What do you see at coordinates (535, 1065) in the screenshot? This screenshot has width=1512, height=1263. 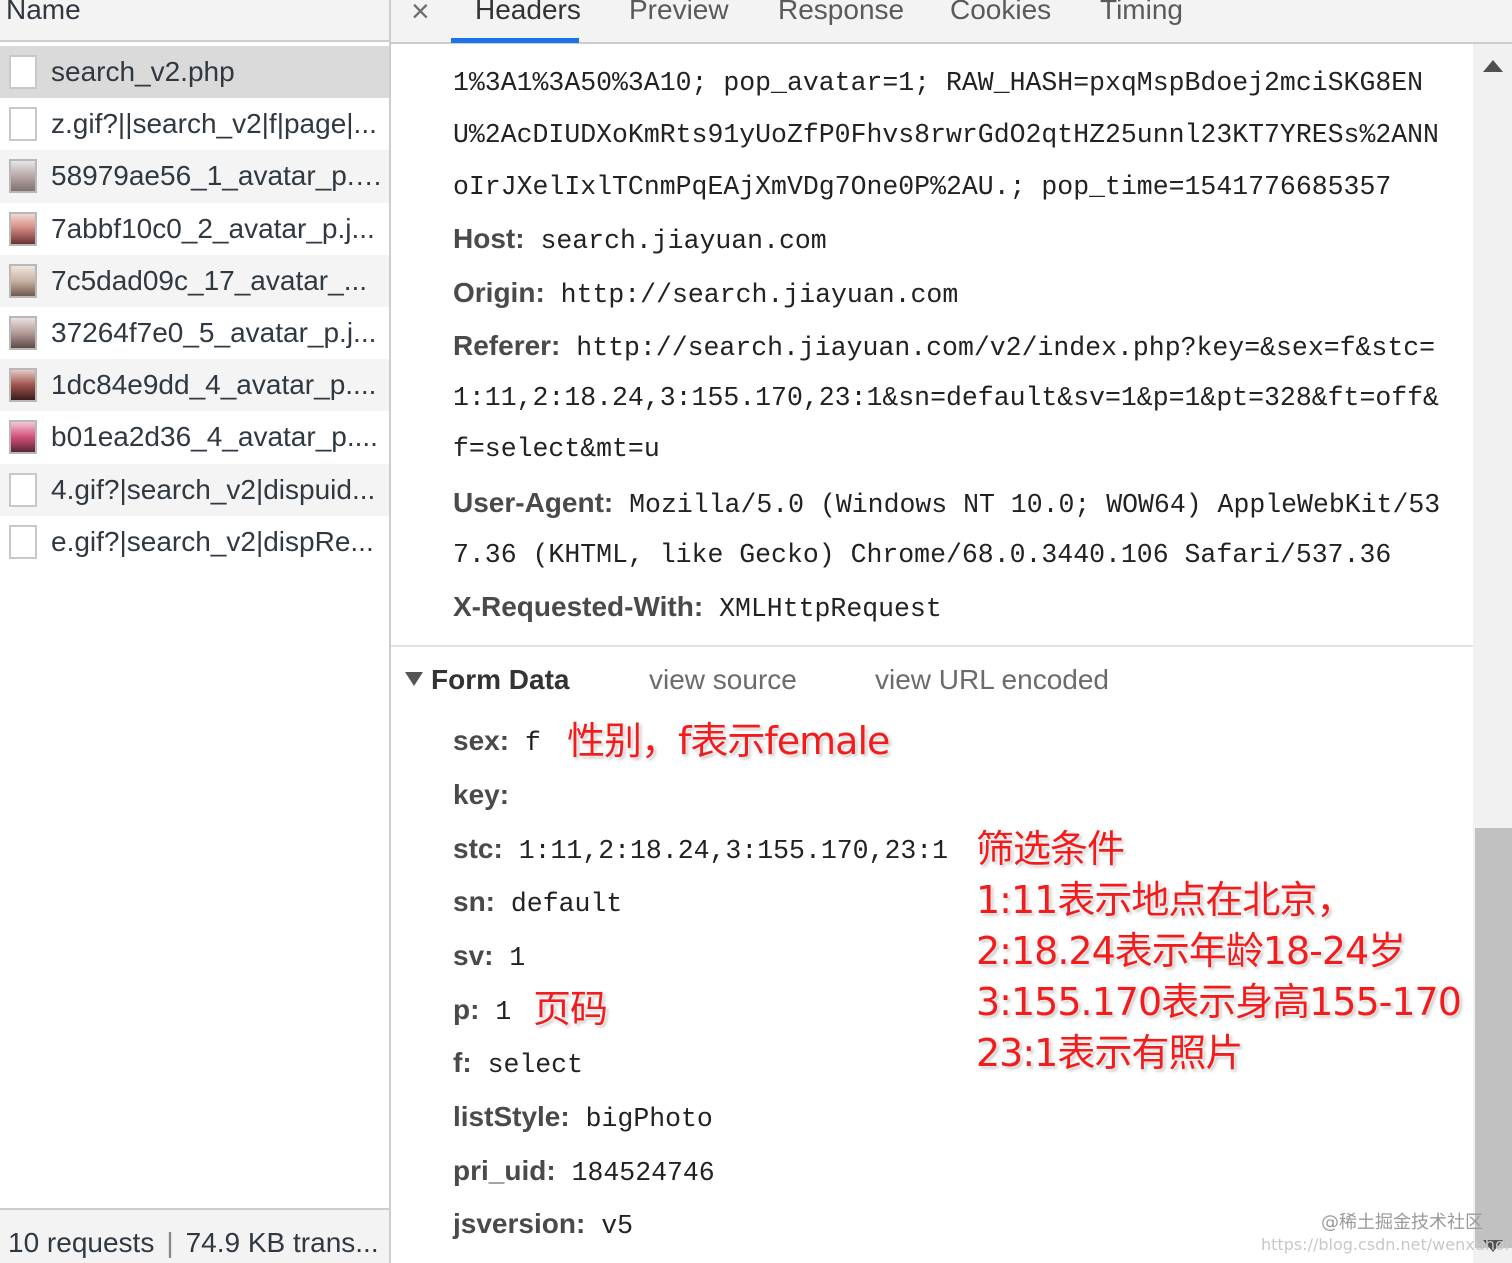 I see `form-value: select` at bounding box center [535, 1065].